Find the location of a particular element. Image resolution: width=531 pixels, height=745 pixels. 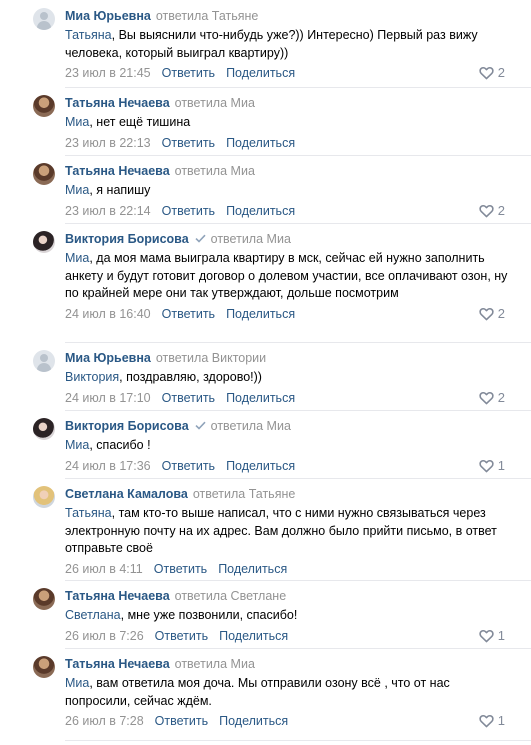

comment-header: Миа Юрьевна ответила Виктории is located at coordinates (288, 358).